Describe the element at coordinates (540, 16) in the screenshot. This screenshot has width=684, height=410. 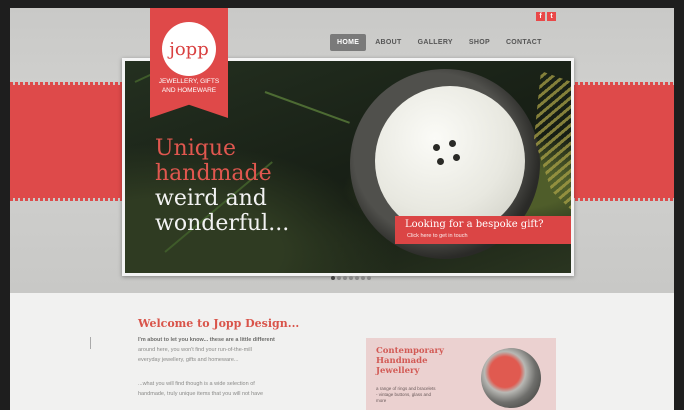
I see `facebook-icon: f` at that location.